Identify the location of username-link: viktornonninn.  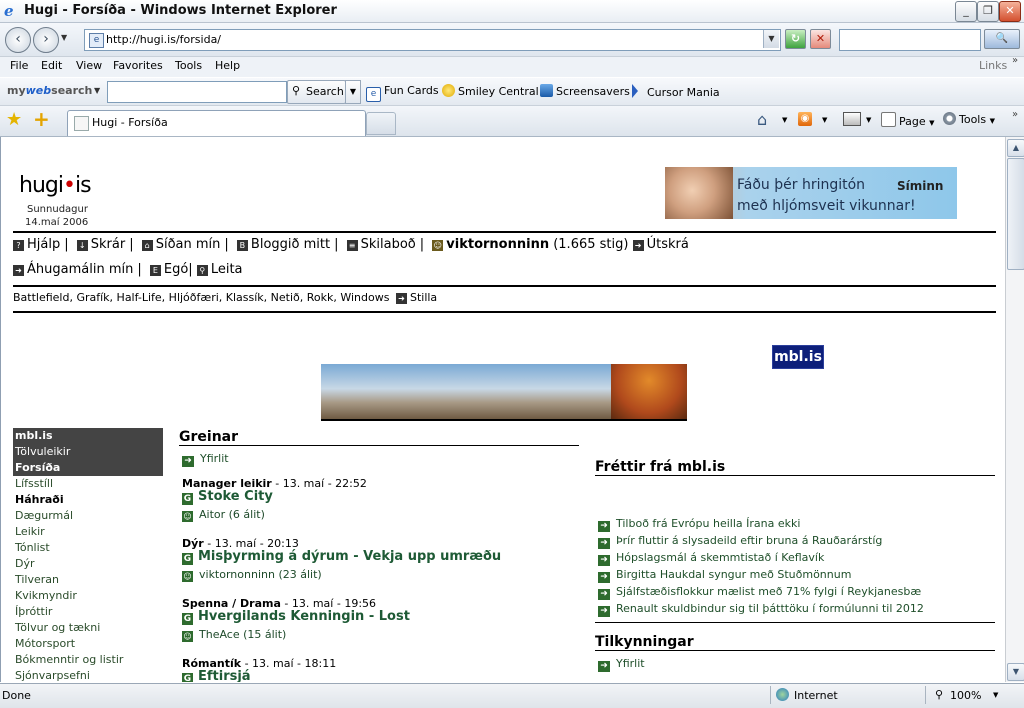
(497, 244).